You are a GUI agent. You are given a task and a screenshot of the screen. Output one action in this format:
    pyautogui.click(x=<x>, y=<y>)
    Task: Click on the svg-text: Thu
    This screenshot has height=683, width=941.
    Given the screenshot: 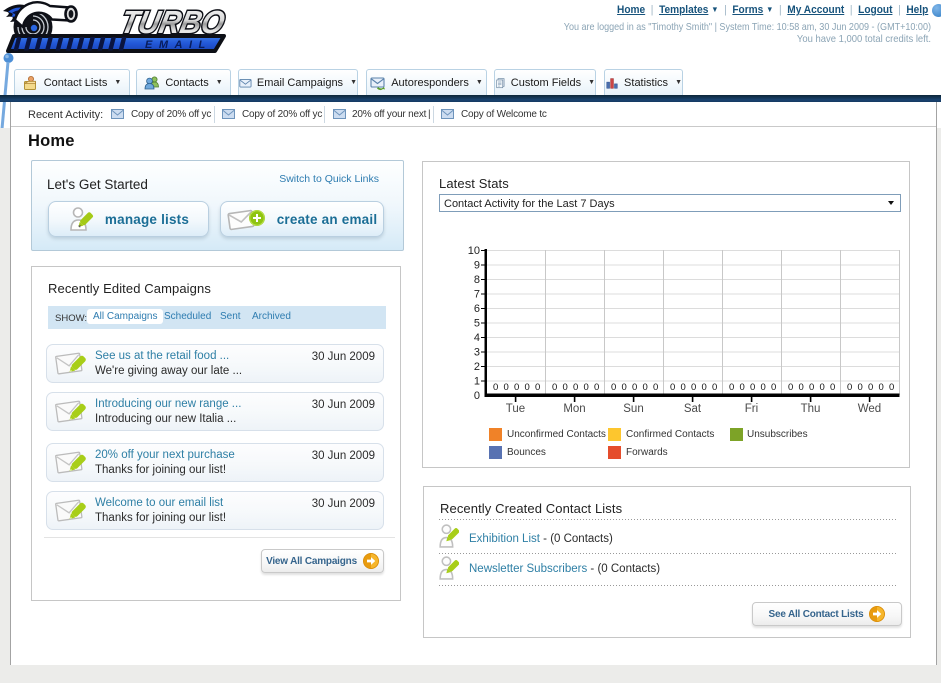 What is the action you would take?
    pyautogui.click(x=811, y=409)
    